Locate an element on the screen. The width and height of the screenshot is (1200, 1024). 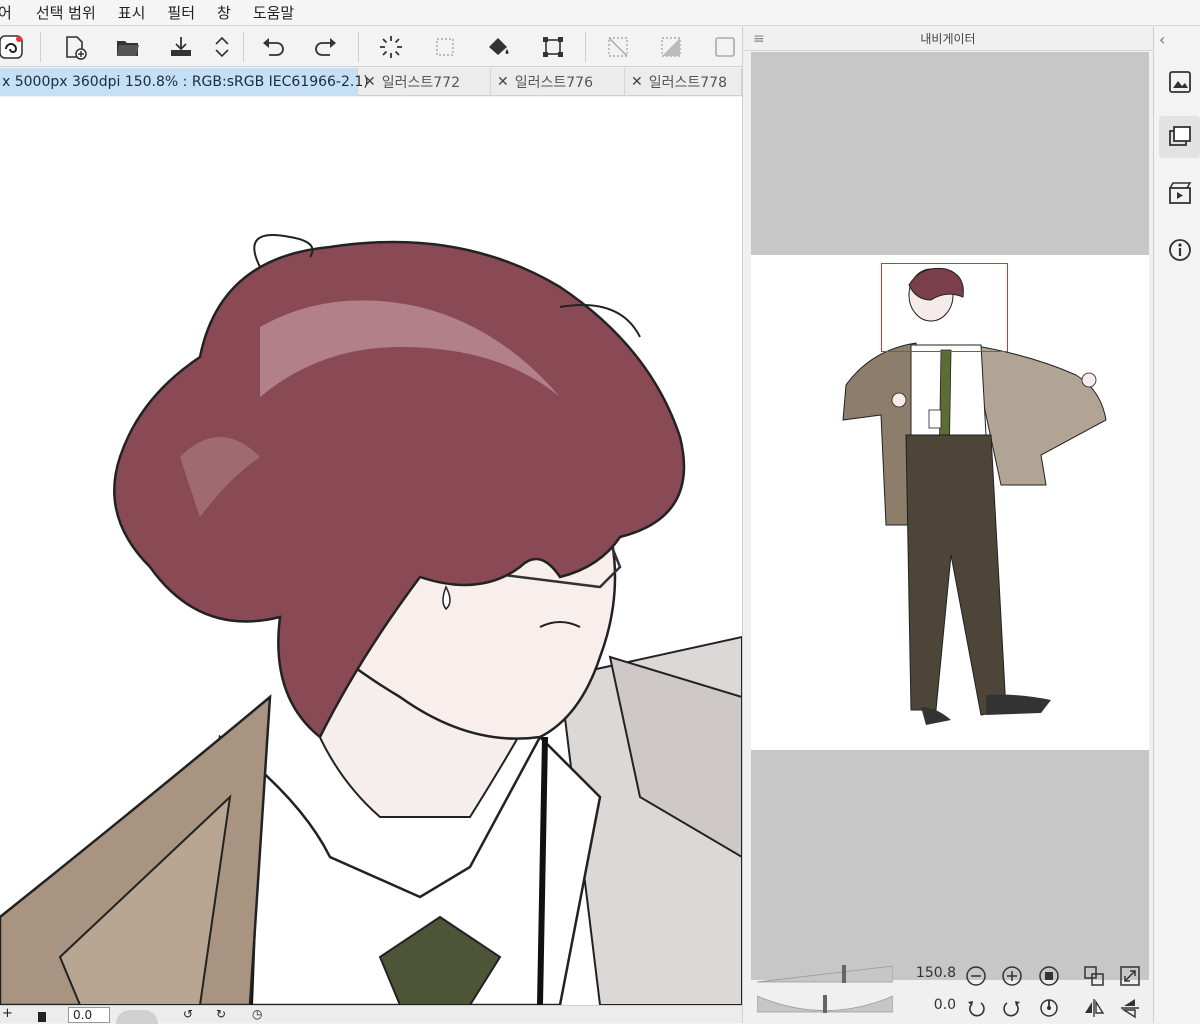
rotation-slider is located at coordinates (825, 1004).